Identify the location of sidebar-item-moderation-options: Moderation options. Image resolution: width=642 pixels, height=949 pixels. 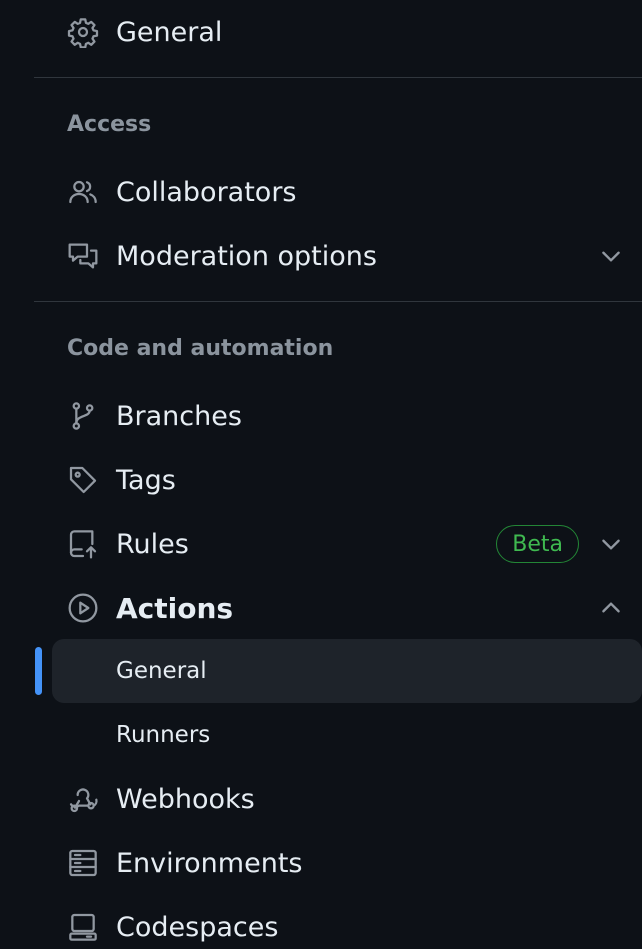
(347, 256).